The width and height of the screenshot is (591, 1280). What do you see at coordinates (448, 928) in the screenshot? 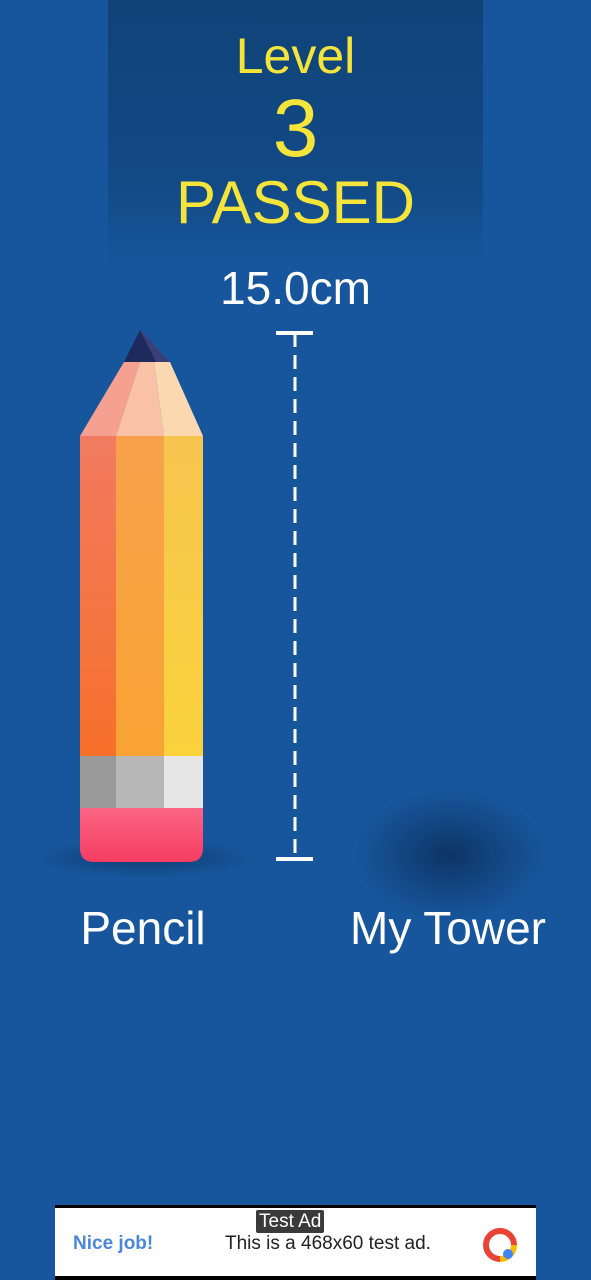
I see `player-tower-name: My Tower` at bounding box center [448, 928].